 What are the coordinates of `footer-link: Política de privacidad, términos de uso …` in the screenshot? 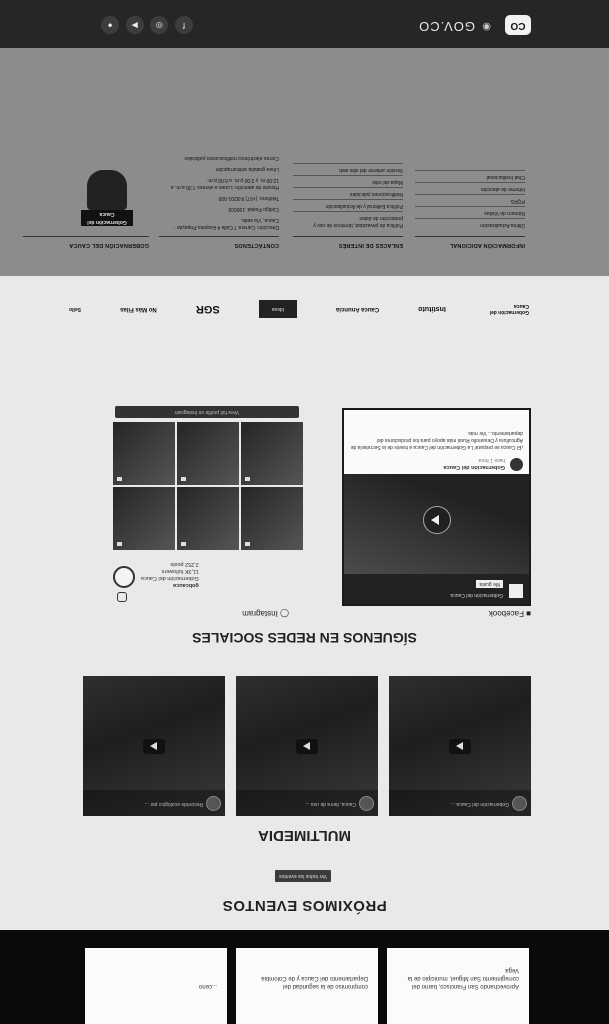 It's located at (348, 220).